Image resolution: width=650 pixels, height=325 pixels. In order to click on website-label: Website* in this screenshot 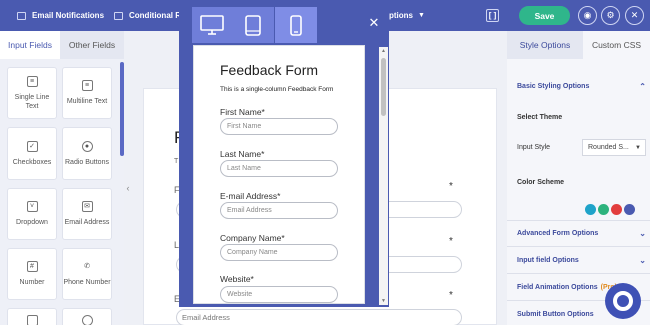, I will do `click(237, 279)`.